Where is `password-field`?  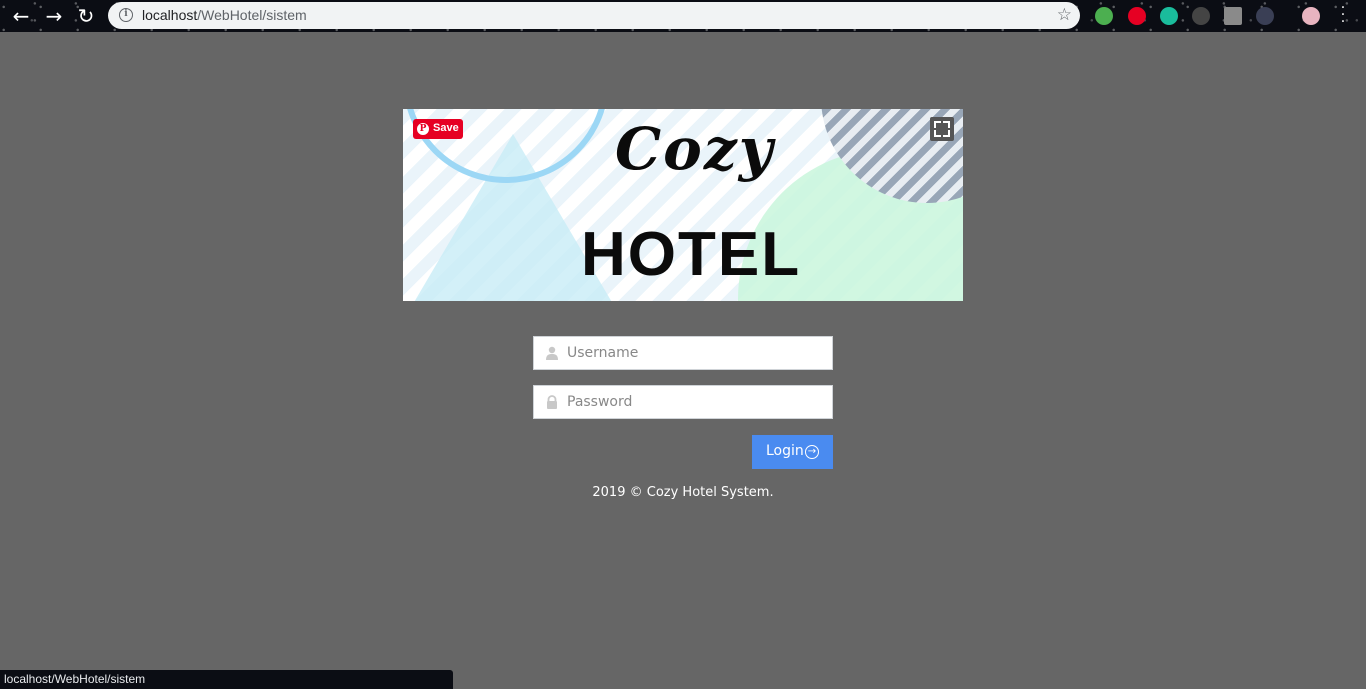
password-field is located at coordinates (683, 402).